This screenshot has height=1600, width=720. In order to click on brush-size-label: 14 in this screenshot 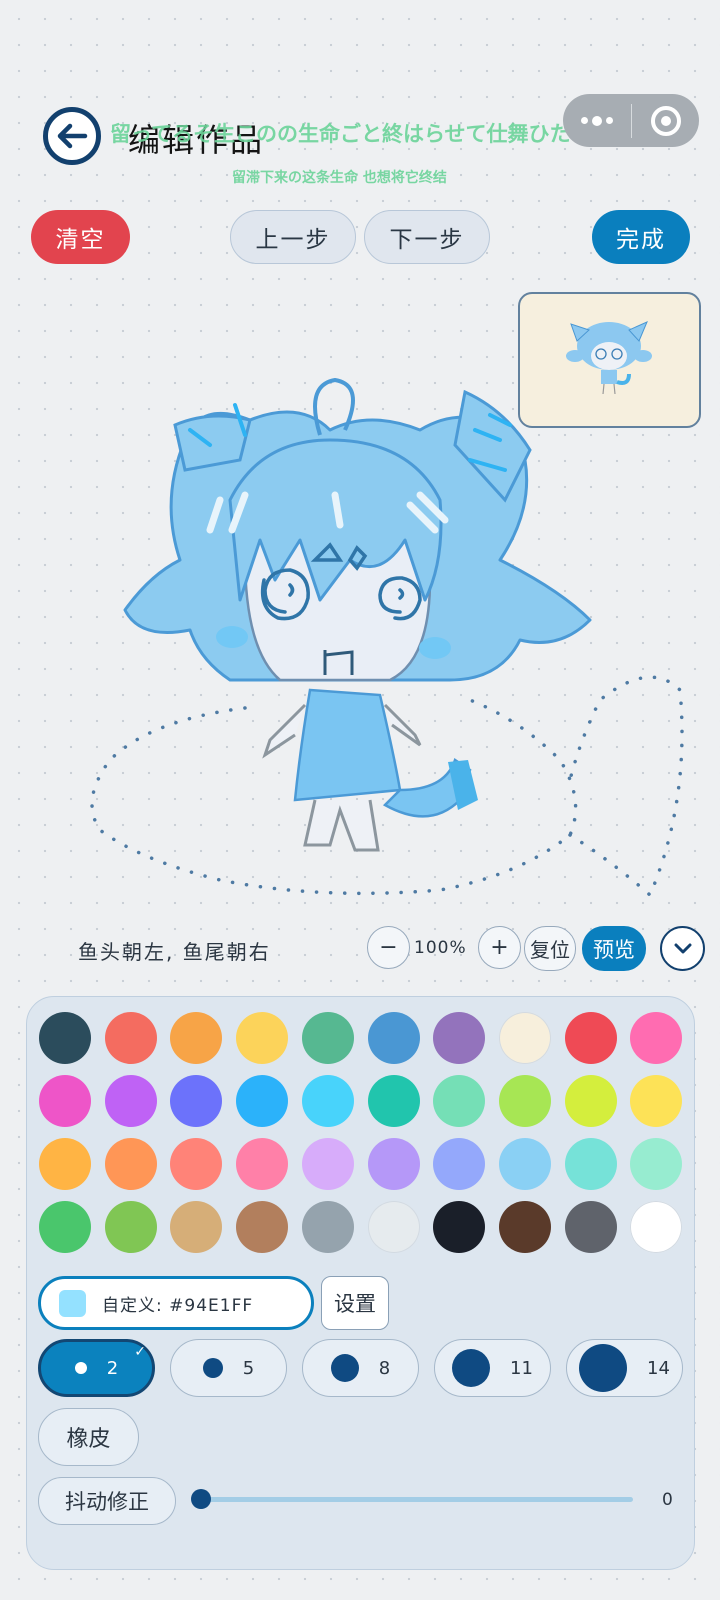, I will do `click(658, 1368)`.